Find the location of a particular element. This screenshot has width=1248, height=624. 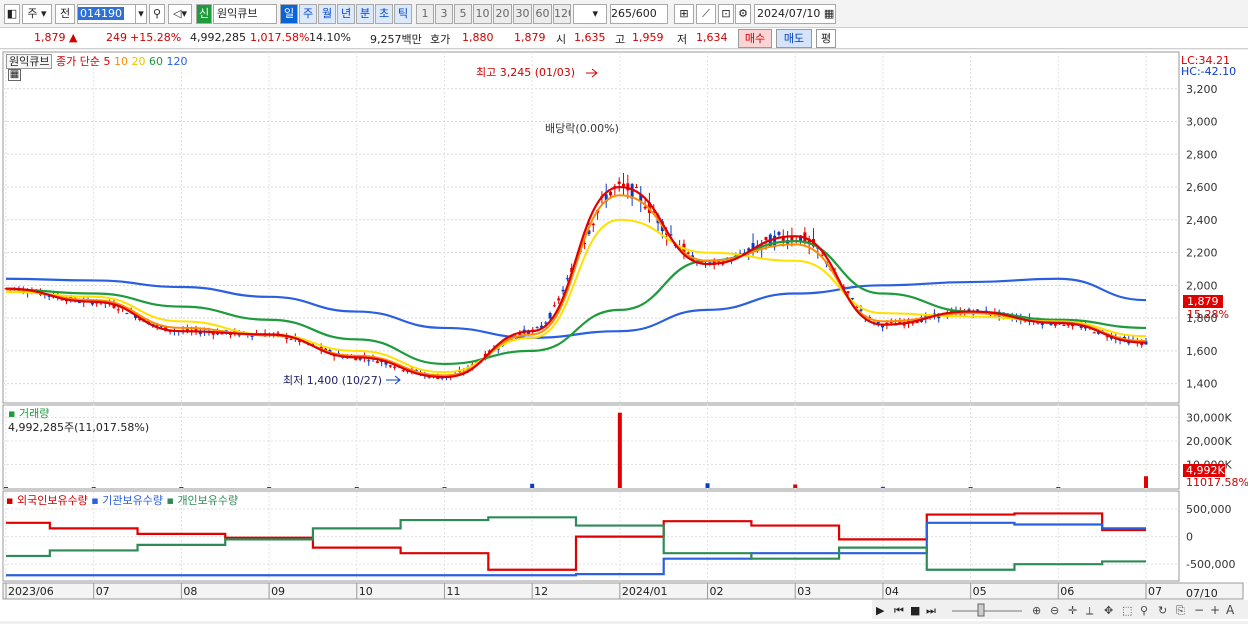

rewind-icon: ⏮ is located at coordinates (899, 610).